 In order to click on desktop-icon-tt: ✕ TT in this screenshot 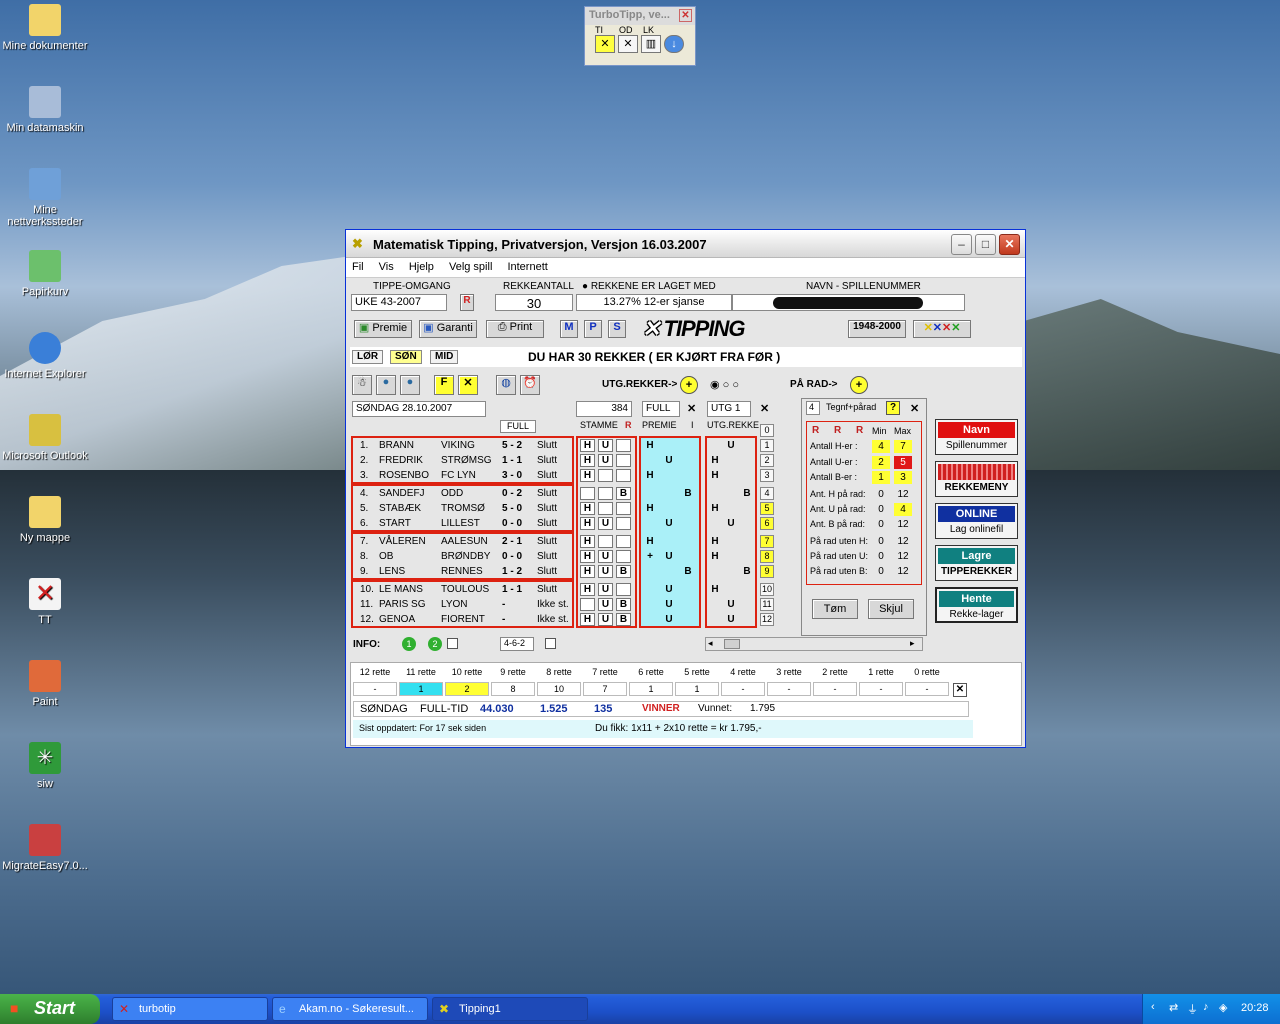, I will do `click(45, 602)`.